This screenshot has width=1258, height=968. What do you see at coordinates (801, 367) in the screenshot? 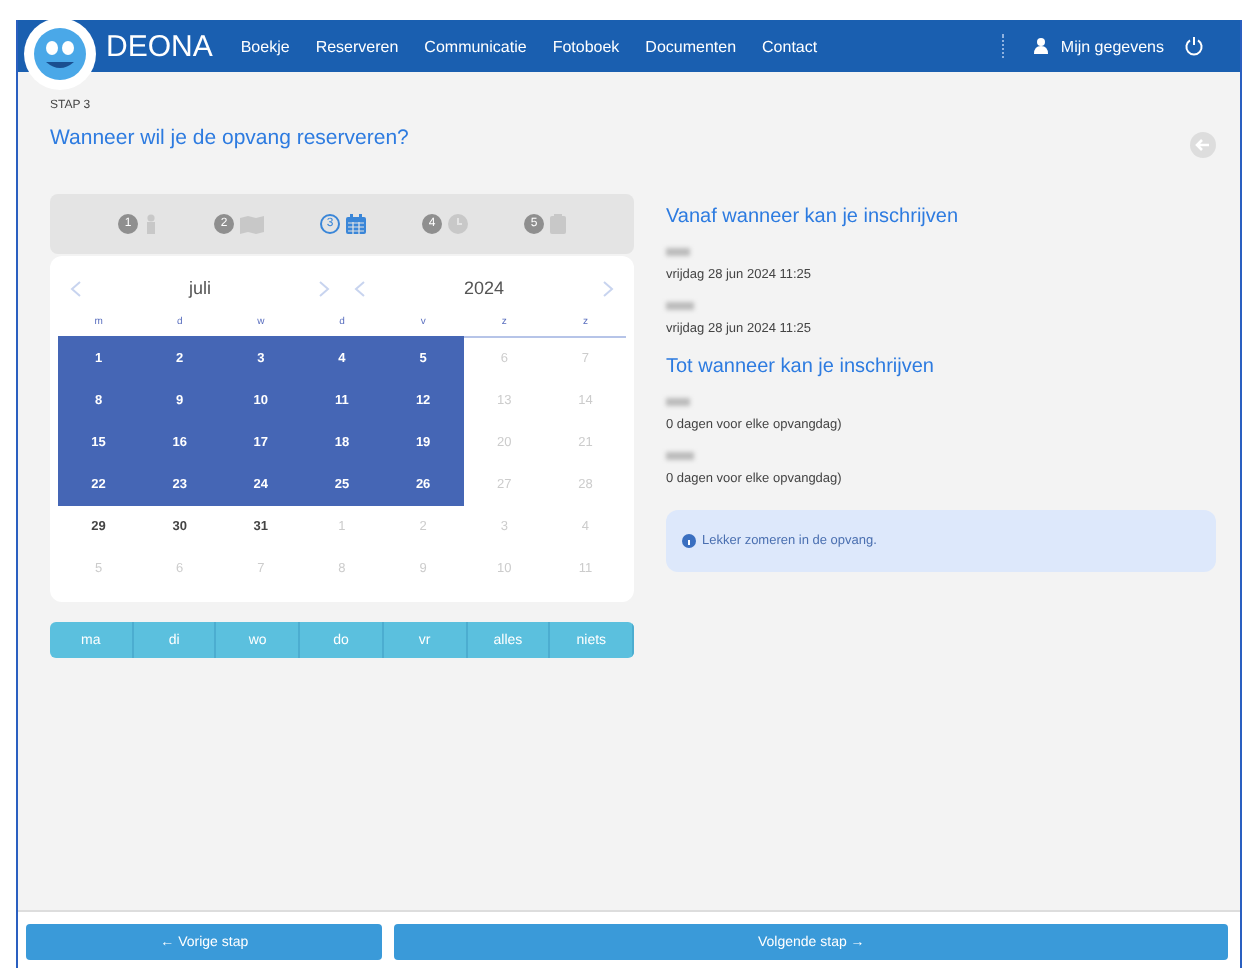
I see `section-heading: Tot wanneer kan je inschrijven` at bounding box center [801, 367].